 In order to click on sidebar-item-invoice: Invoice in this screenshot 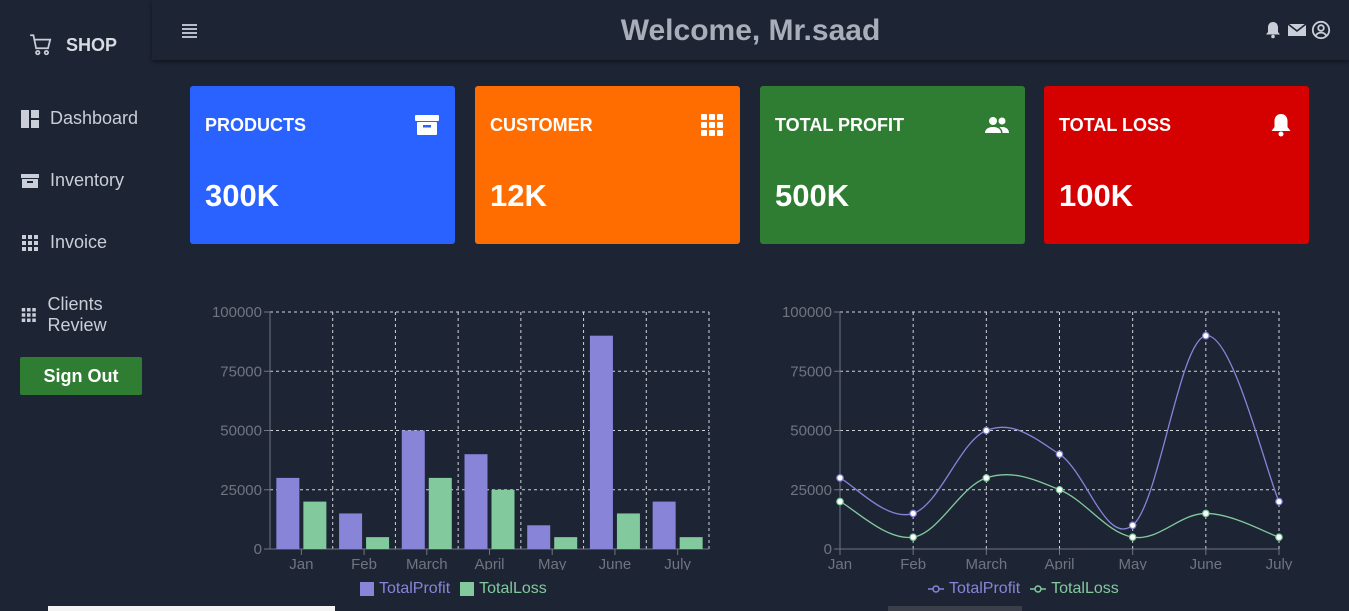, I will do `click(63, 242)`.